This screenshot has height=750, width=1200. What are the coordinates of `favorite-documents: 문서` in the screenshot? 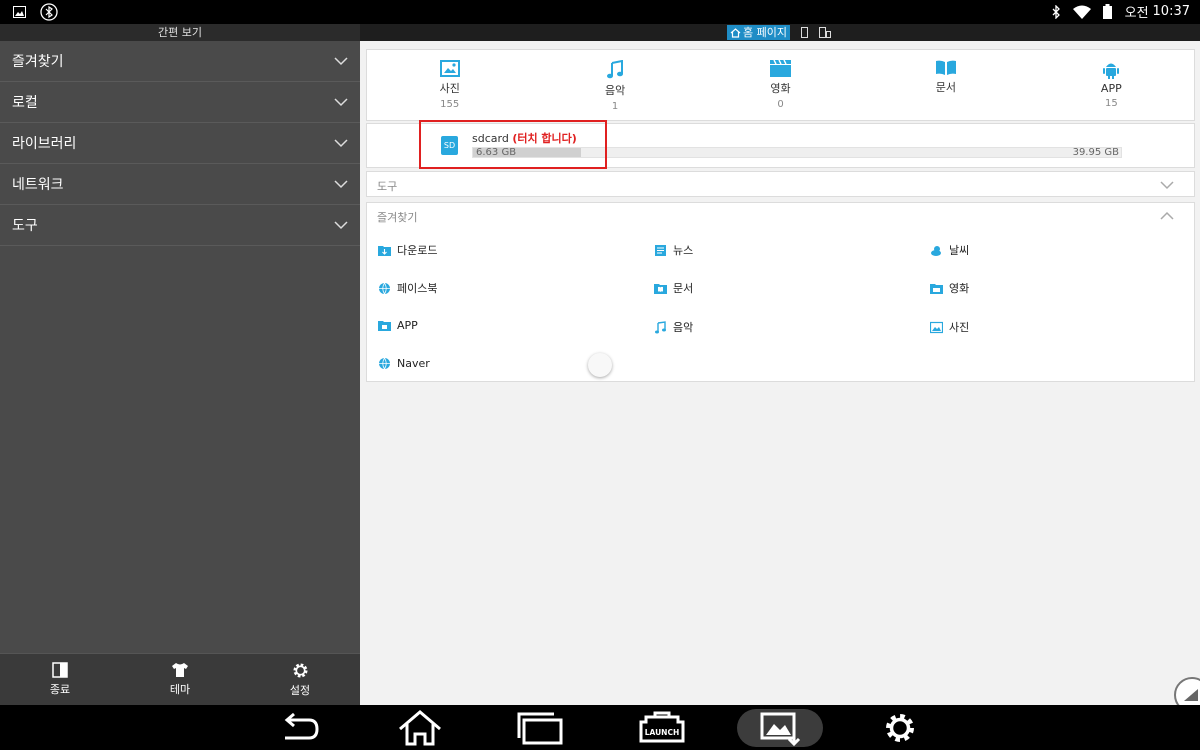 It's located at (673, 288).